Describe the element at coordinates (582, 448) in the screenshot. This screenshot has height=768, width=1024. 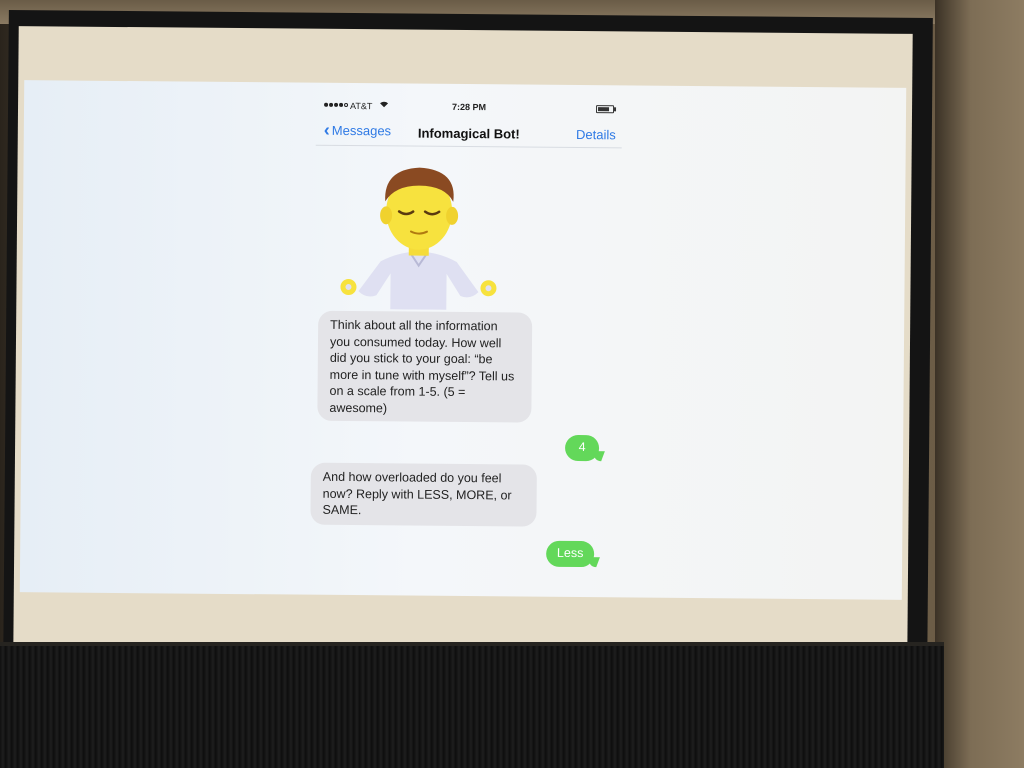
I see `outgoing-message-bubble: 4` at that location.